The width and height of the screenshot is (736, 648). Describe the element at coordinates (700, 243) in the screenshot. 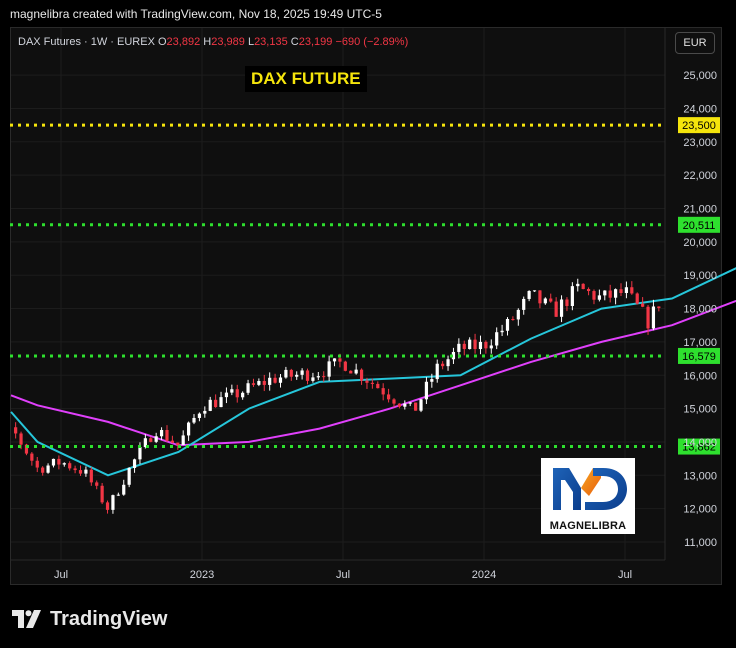

I see `y-tick-label: 20,000` at that location.